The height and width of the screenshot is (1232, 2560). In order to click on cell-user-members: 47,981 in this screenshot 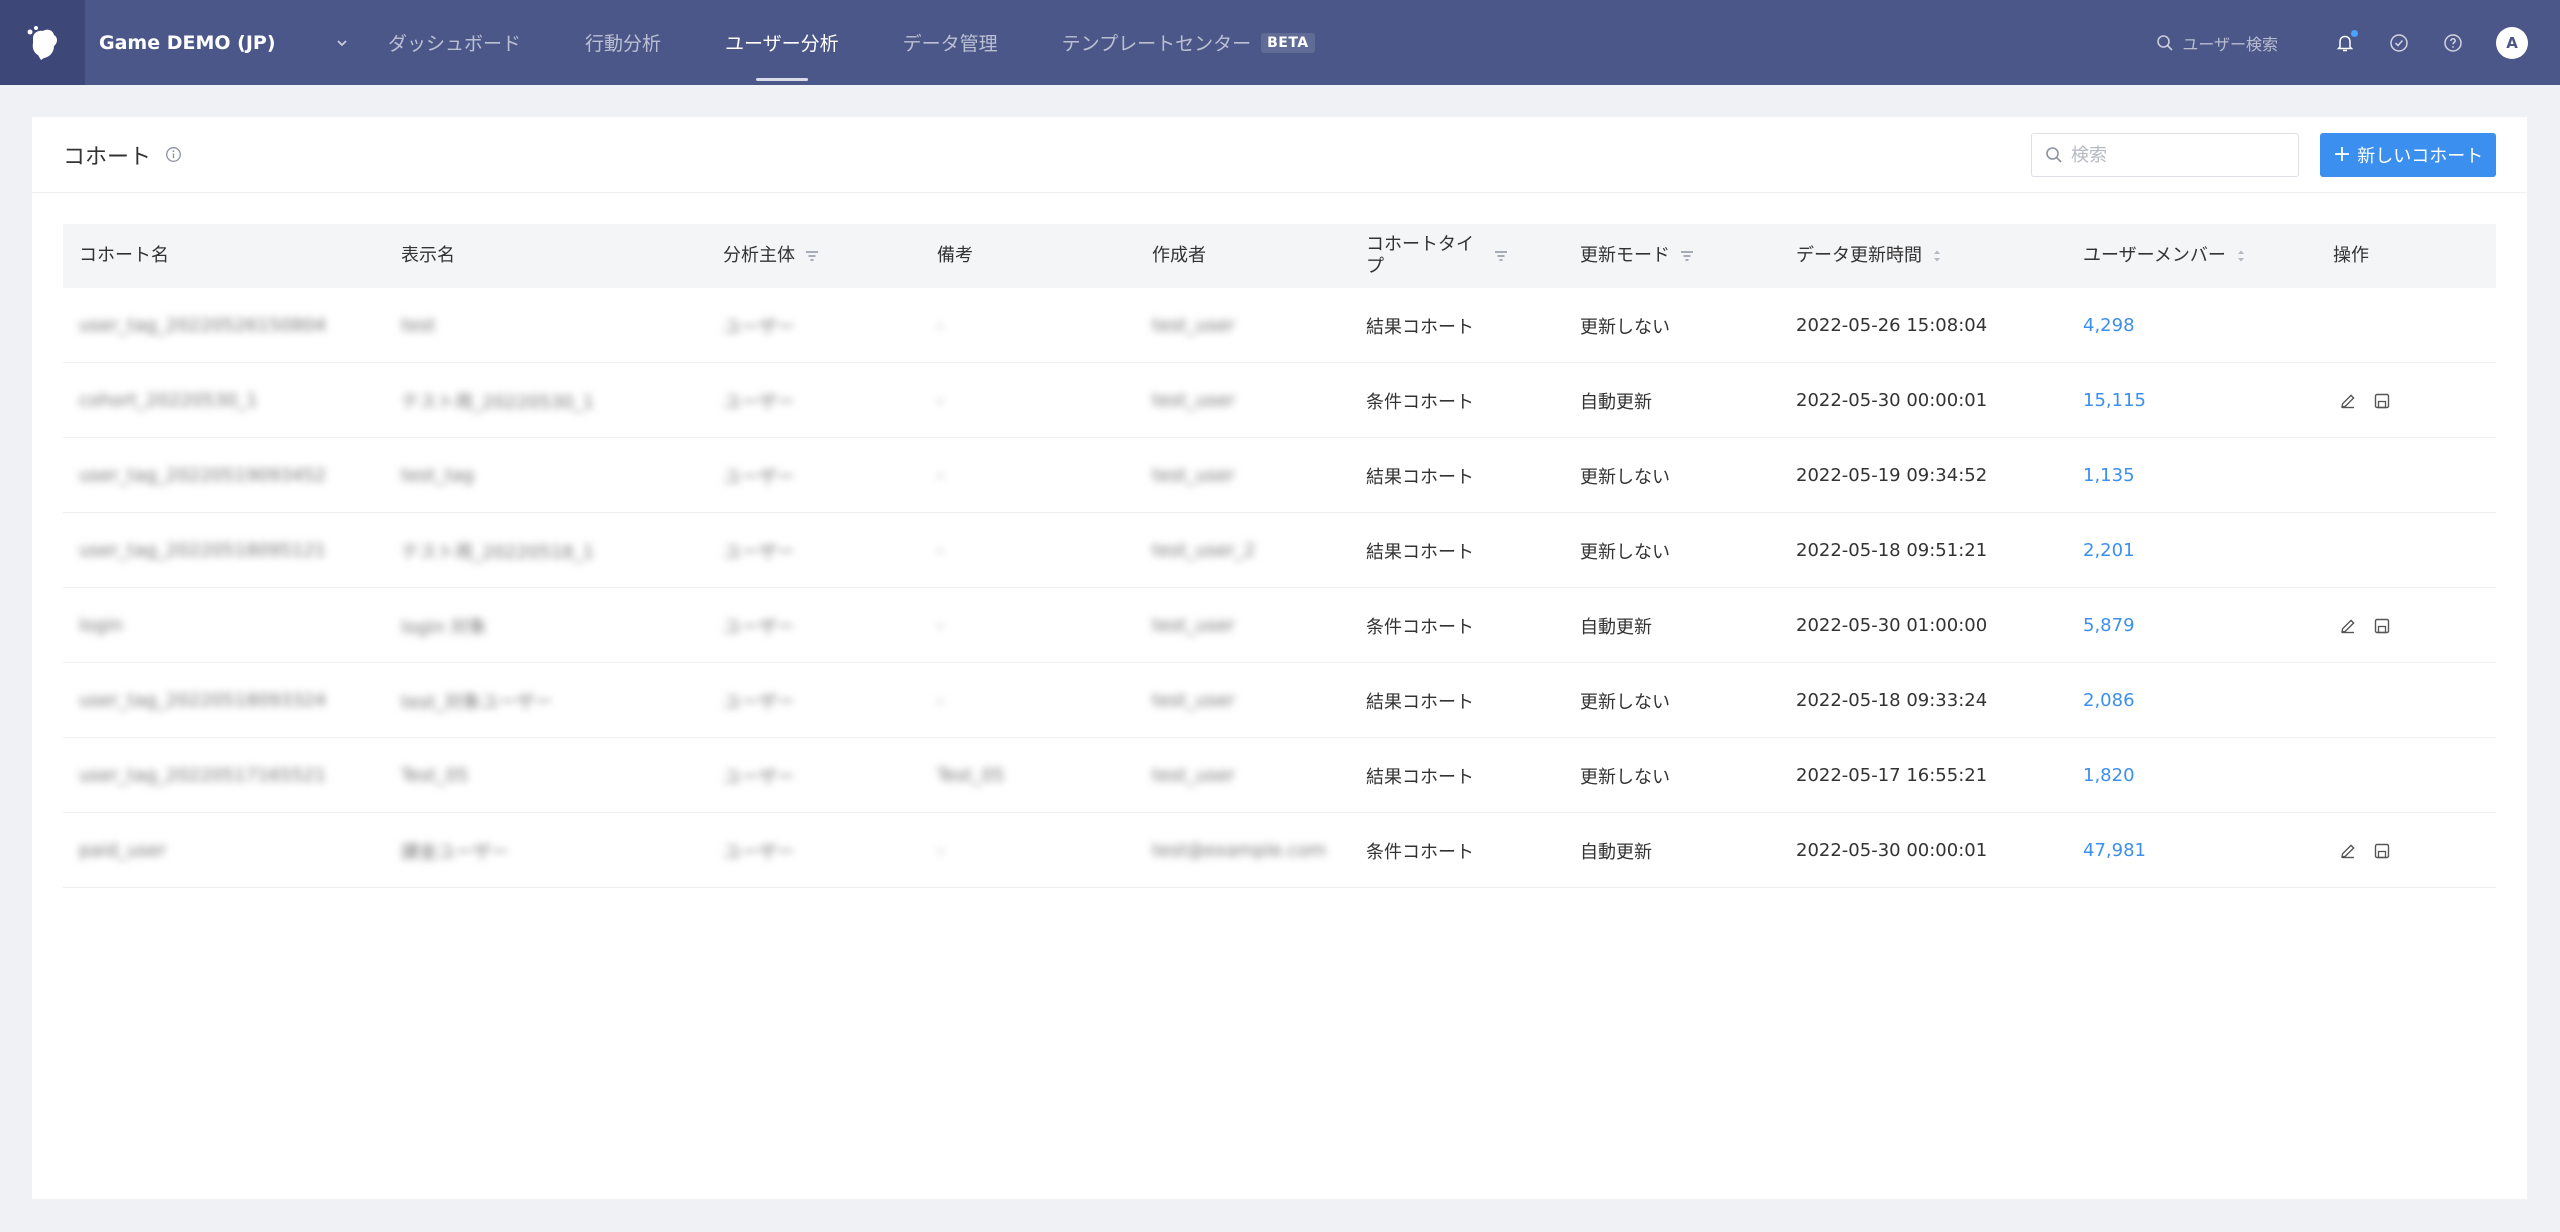, I will do `click(2114, 850)`.